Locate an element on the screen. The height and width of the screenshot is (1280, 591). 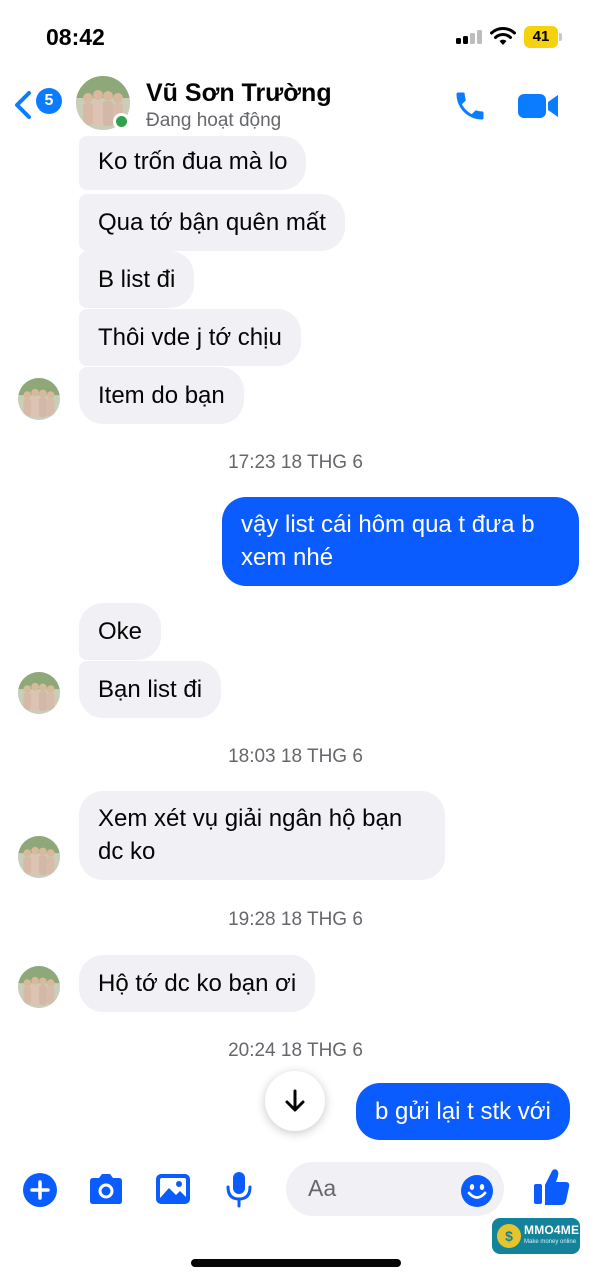
message-bubble-incoming: Qua tớ bận quên mất is located at coordinates (212, 222).